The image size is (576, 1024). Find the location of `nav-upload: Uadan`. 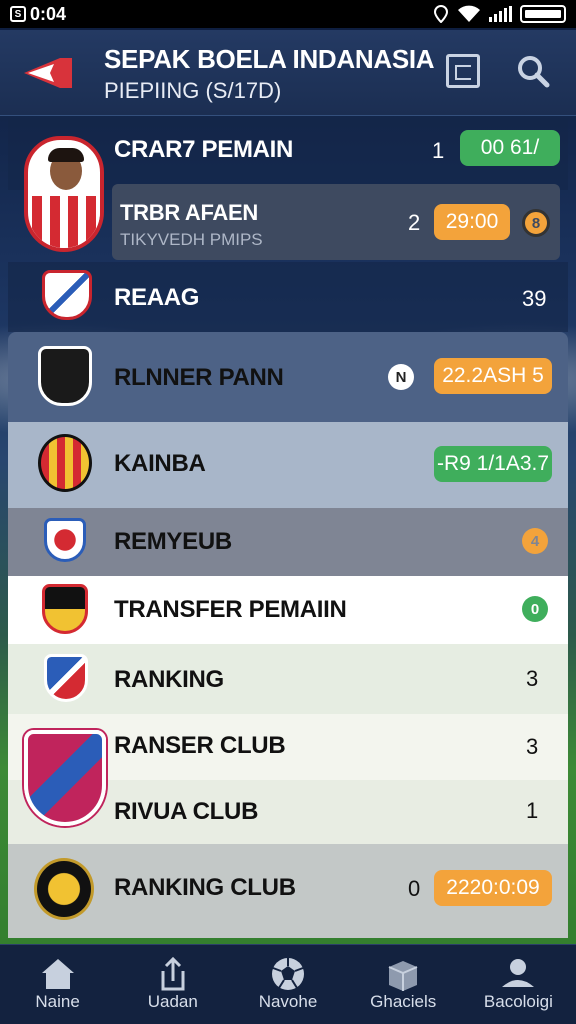

nav-upload: Uadan is located at coordinates (172, 984).